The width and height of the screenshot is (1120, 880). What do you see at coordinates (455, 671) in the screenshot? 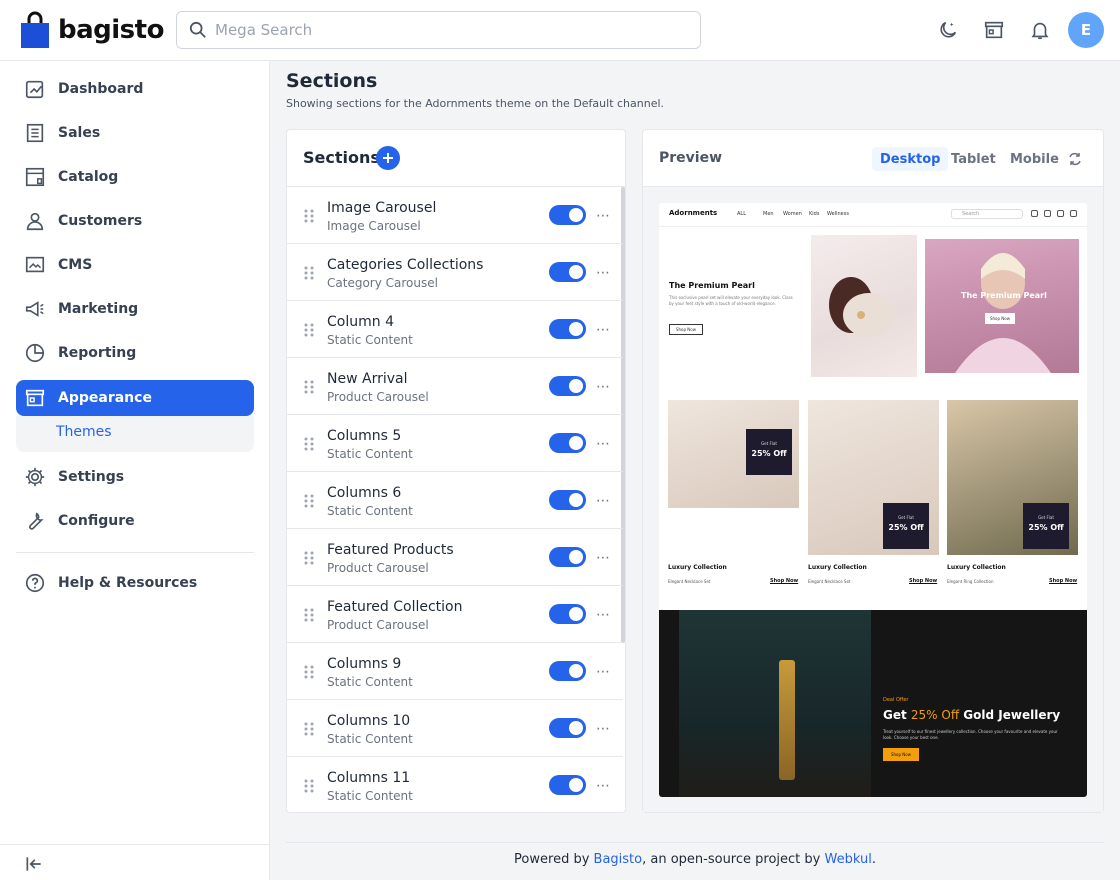
I see `section-row: Columns 9 Static Content ⋯` at bounding box center [455, 671].